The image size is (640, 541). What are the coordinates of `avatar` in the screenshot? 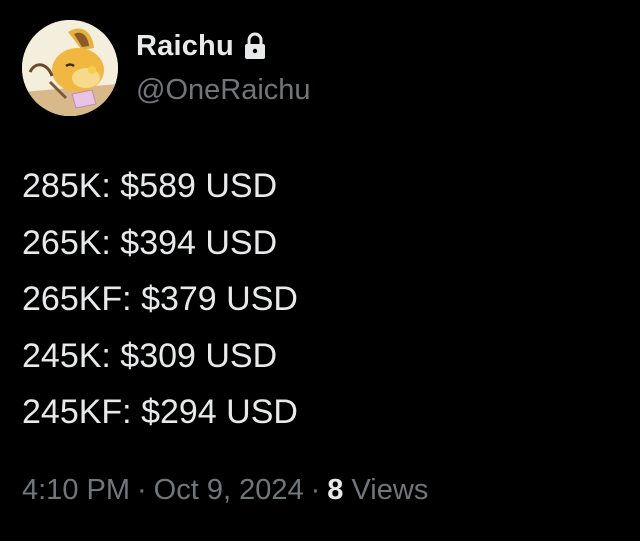 It's located at (70, 68).